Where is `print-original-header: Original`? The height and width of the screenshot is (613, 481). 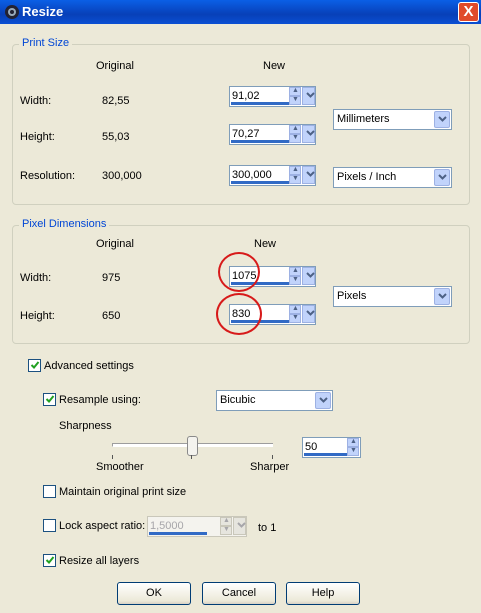
print-original-header: Original is located at coordinates (115, 66).